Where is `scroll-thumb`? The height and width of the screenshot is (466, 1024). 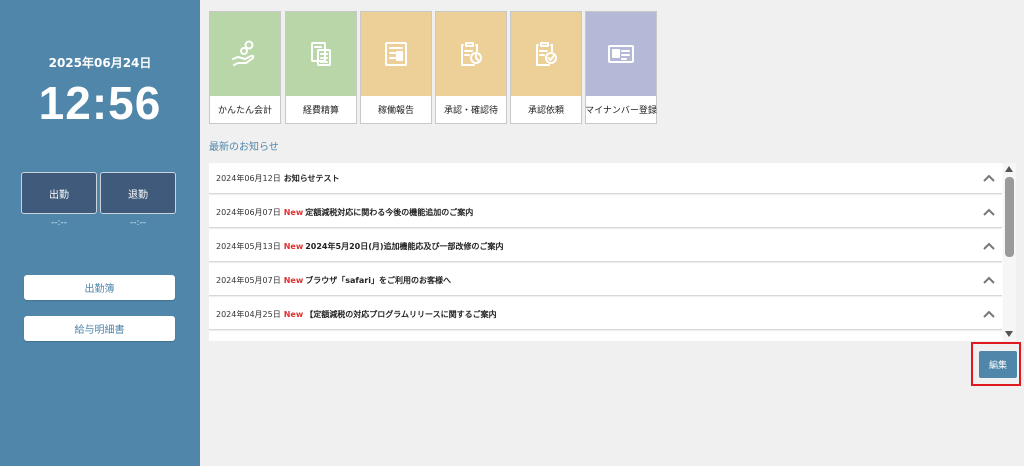
scroll-thumb is located at coordinates (1009, 217).